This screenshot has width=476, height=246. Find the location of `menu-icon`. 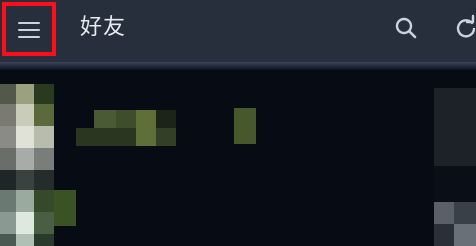

menu-icon is located at coordinates (29, 30).